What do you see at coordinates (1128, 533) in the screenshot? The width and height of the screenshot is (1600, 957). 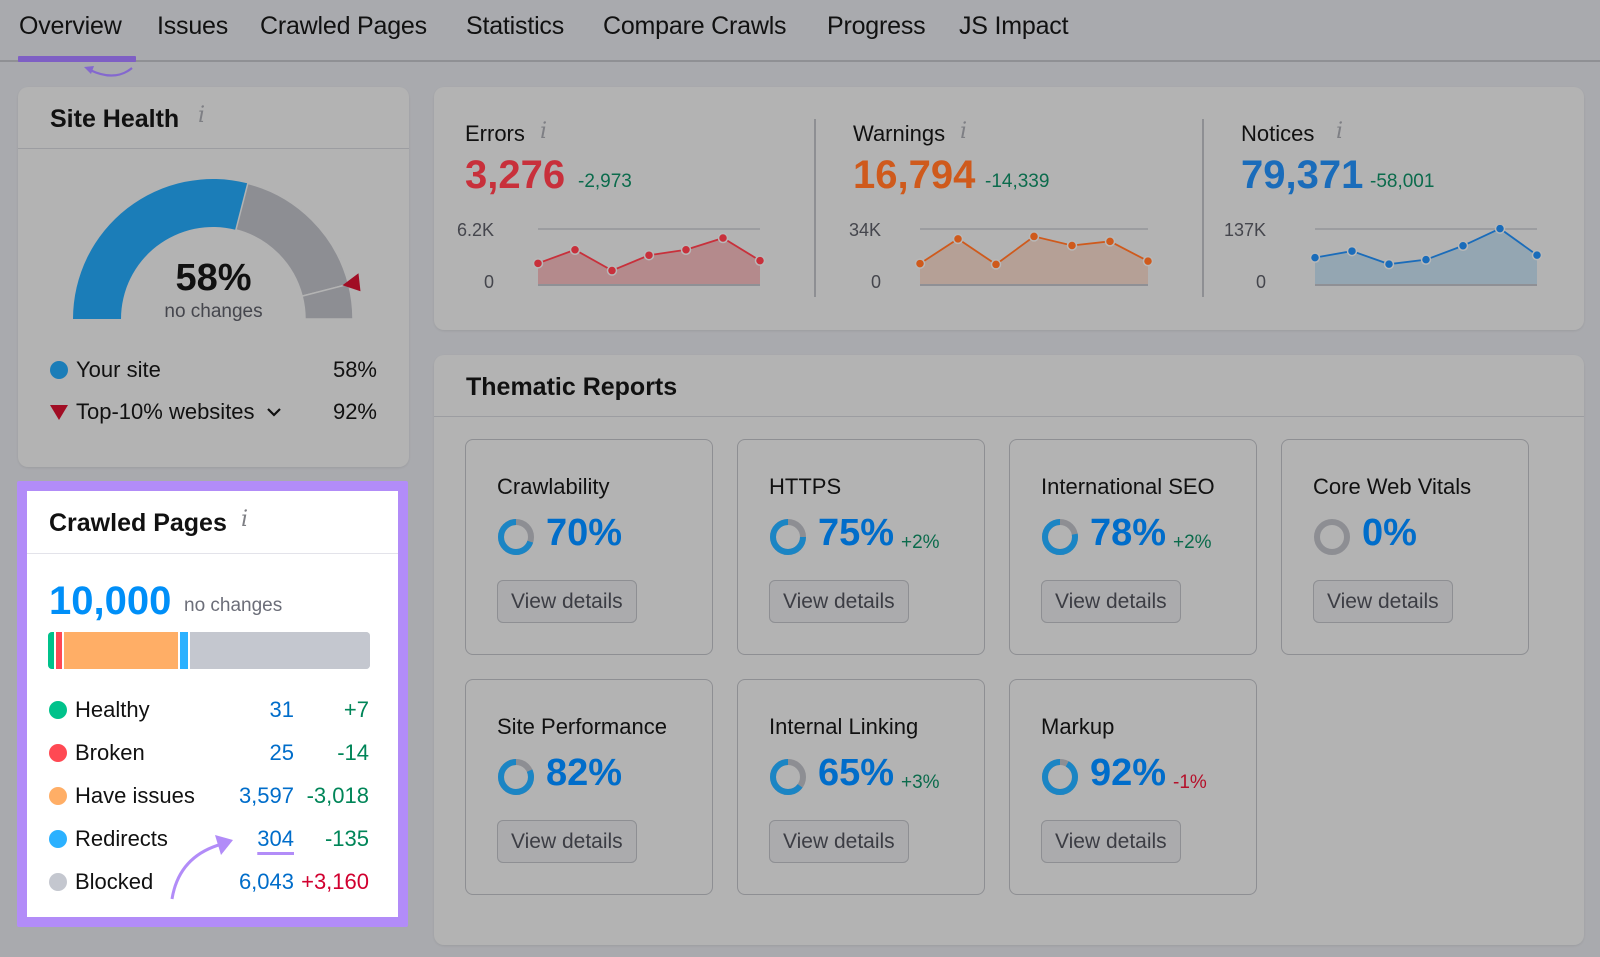 I see `card-score: 78%` at bounding box center [1128, 533].